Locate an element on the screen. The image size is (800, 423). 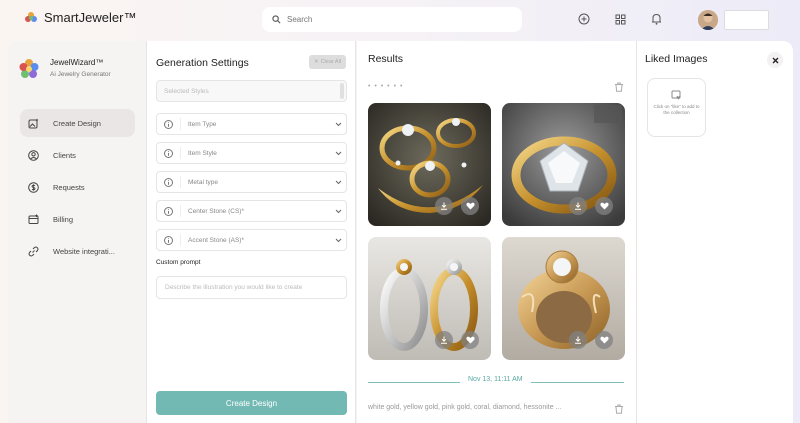
dollar-circle-icon is located at coordinates (33, 187).